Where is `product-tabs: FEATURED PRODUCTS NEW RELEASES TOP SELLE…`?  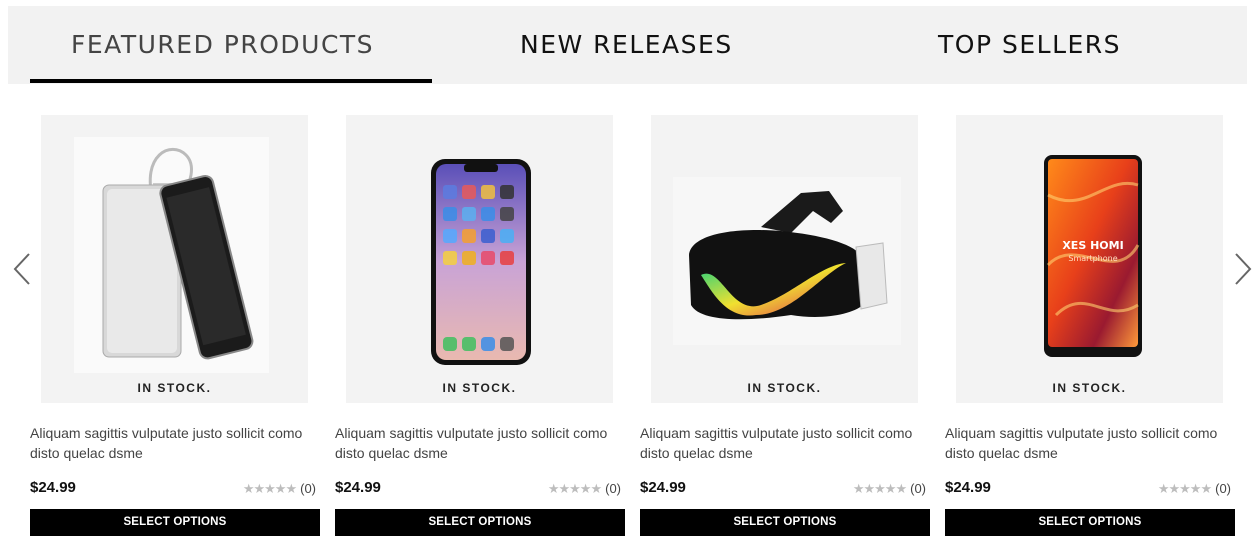 product-tabs: FEATURED PRODUCTS NEW RELEASES TOP SELLE… is located at coordinates (627, 45).